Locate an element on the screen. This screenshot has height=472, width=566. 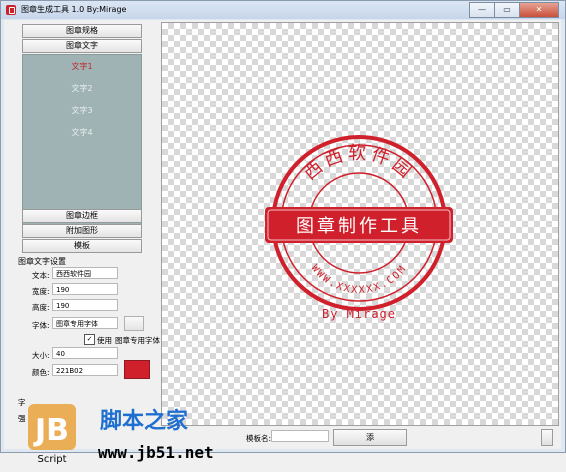
use-label: 使用 is located at coordinates (104, 340).